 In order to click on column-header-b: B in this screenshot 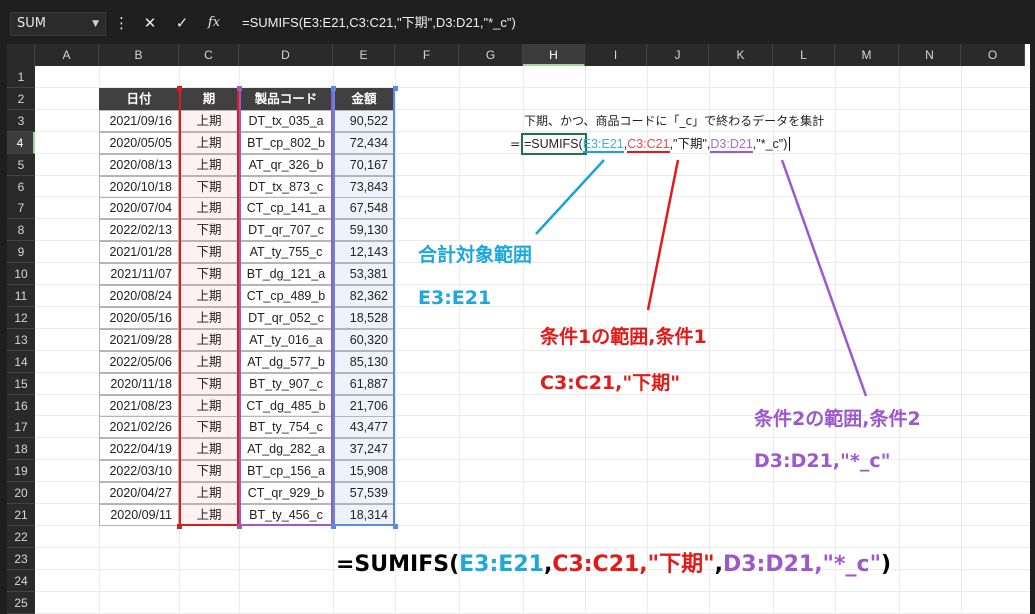, I will do `click(139, 55)`.